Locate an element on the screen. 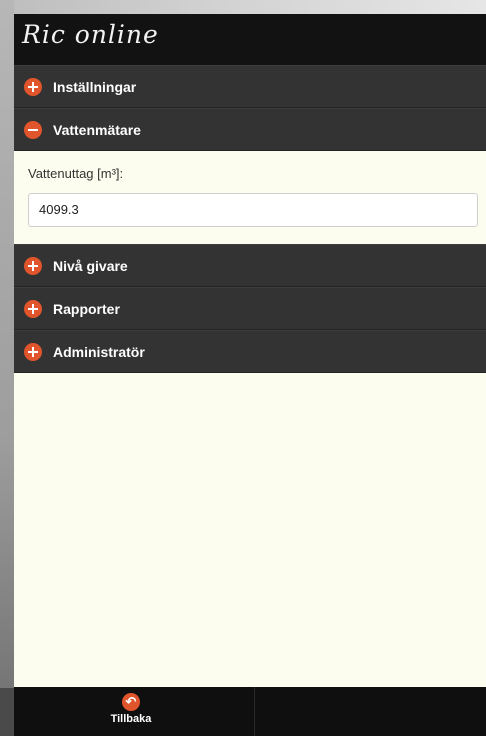 The image size is (486, 736). back-button-label: Tillbaka is located at coordinates (131, 719).